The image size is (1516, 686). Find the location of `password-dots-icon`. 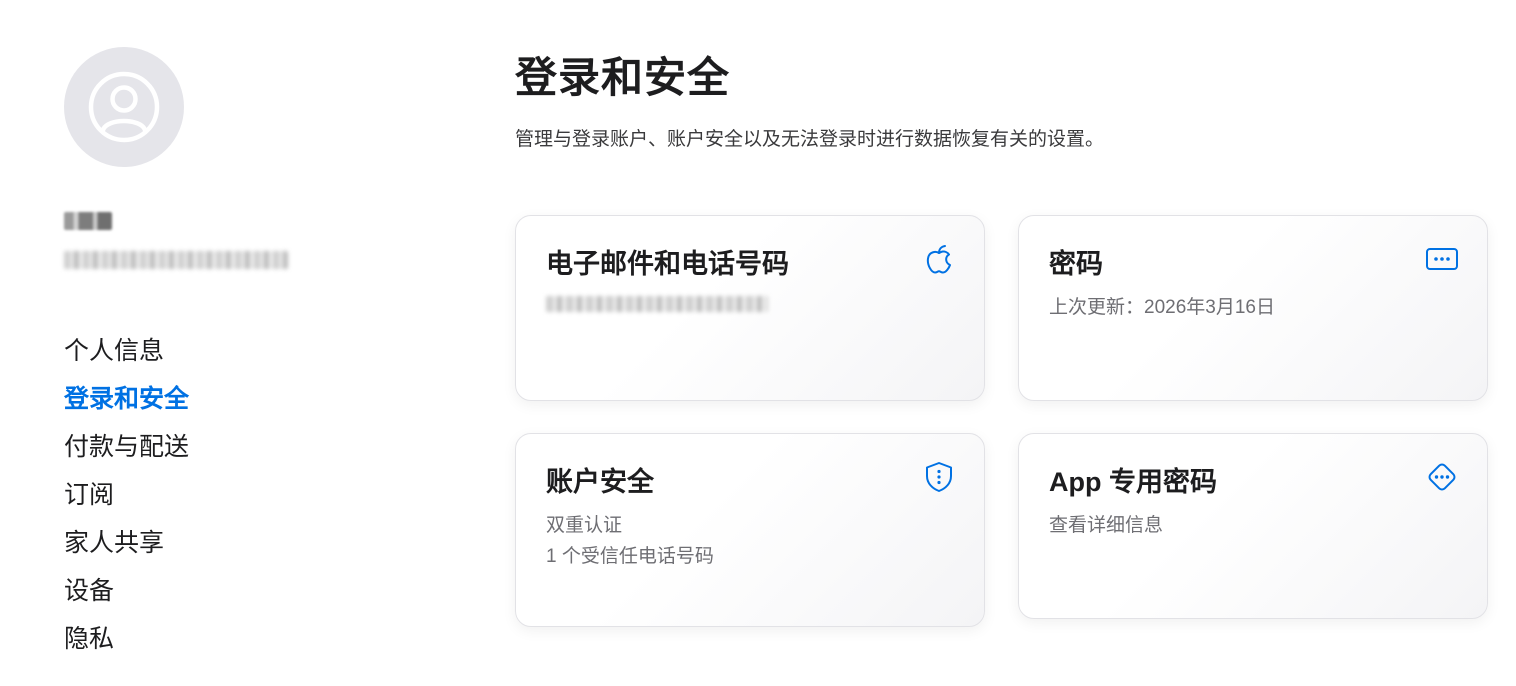

password-dots-icon is located at coordinates (1442, 259).